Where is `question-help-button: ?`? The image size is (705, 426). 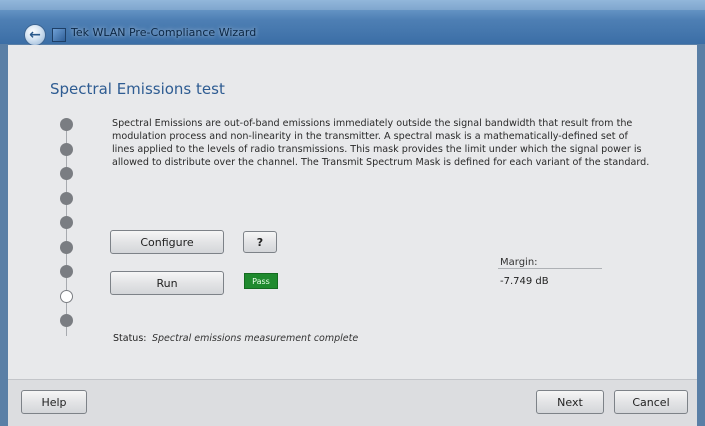 question-help-button: ? is located at coordinates (260, 242).